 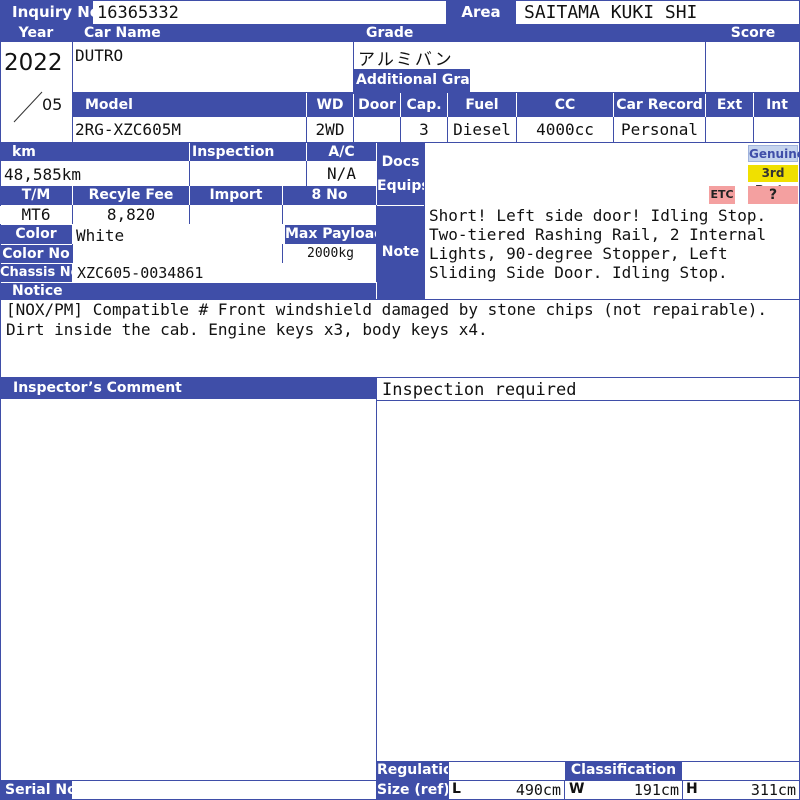 I want to click on docs-equips-label: Docs Equips, so click(x=400, y=174).